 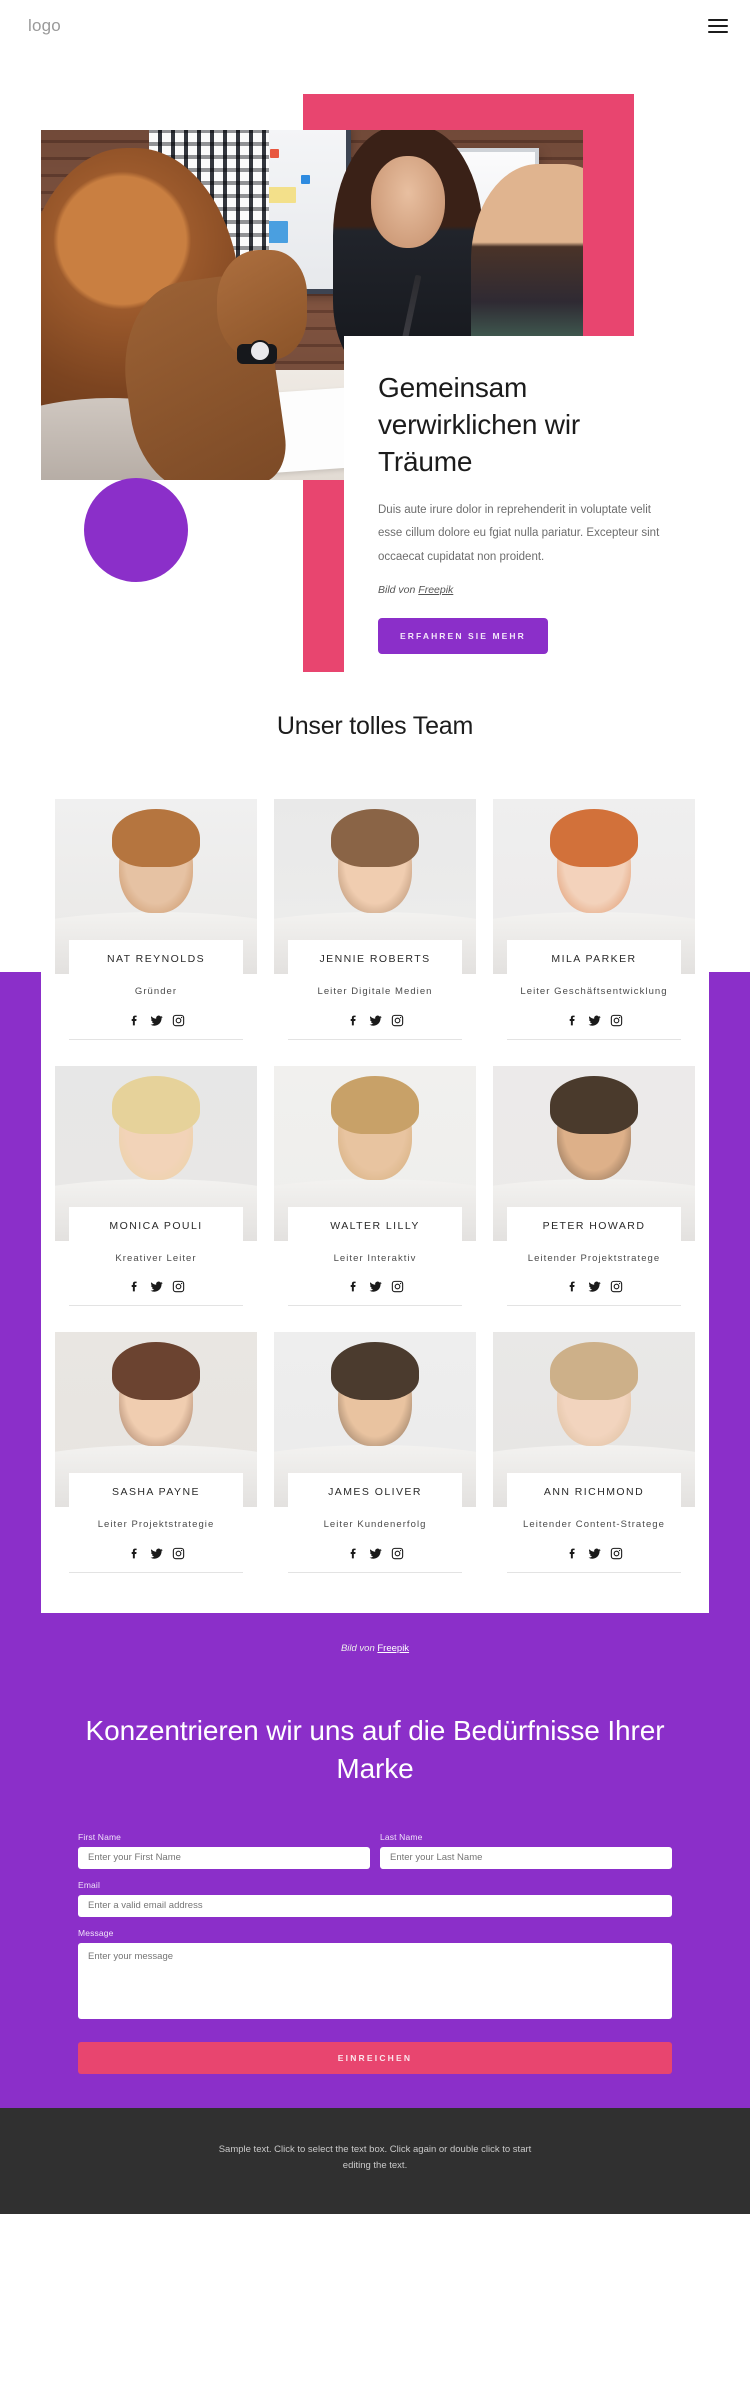 I want to click on team-heading: Unser tolles Team, so click(x=375, y=726).